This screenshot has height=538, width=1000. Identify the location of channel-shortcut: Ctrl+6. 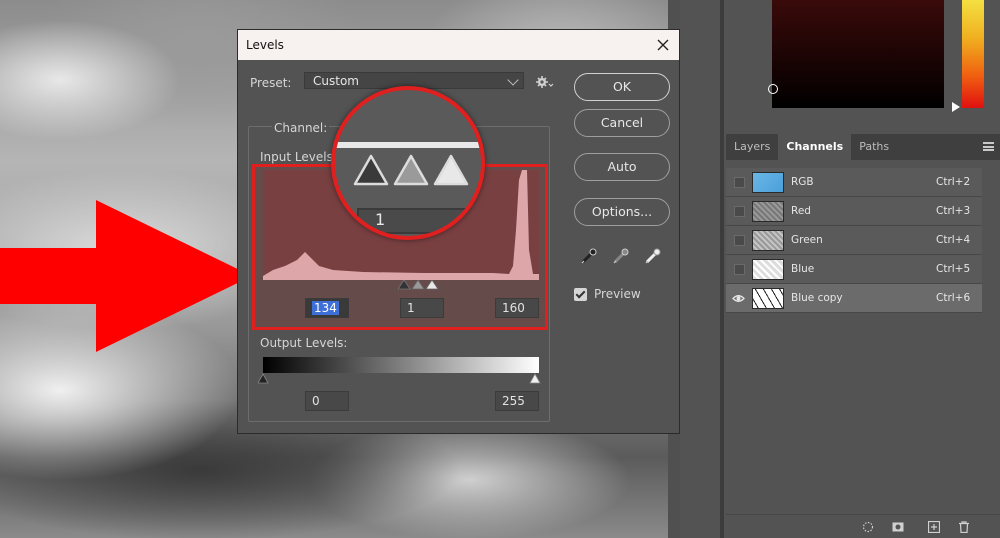
(953, 298).